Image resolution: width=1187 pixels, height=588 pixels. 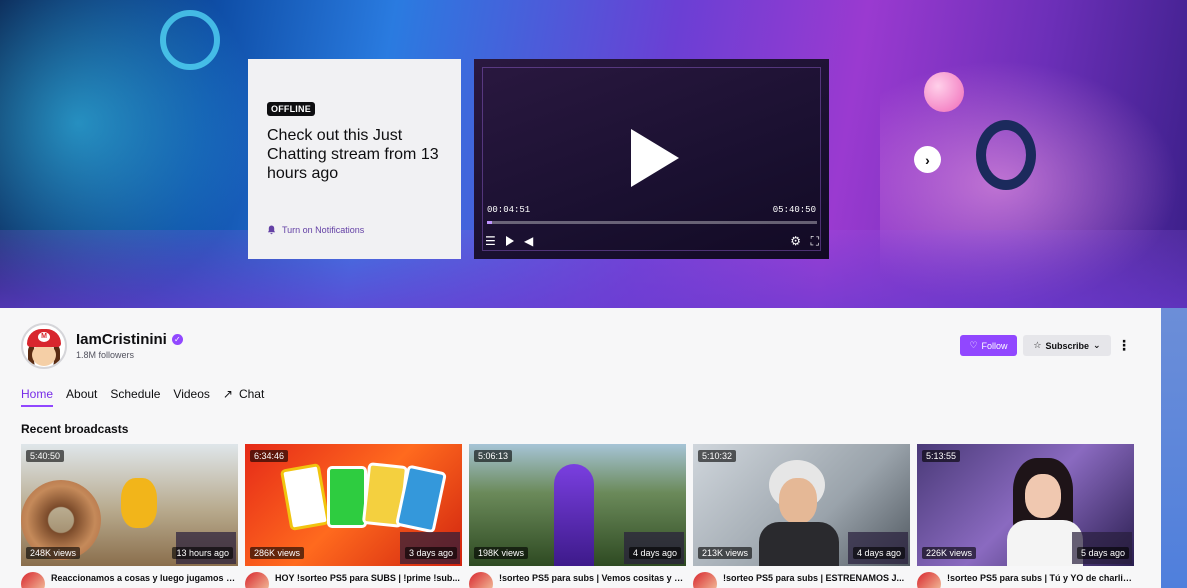 I want to click on age-badge: 3 days ago, so click(x=430, y=553).